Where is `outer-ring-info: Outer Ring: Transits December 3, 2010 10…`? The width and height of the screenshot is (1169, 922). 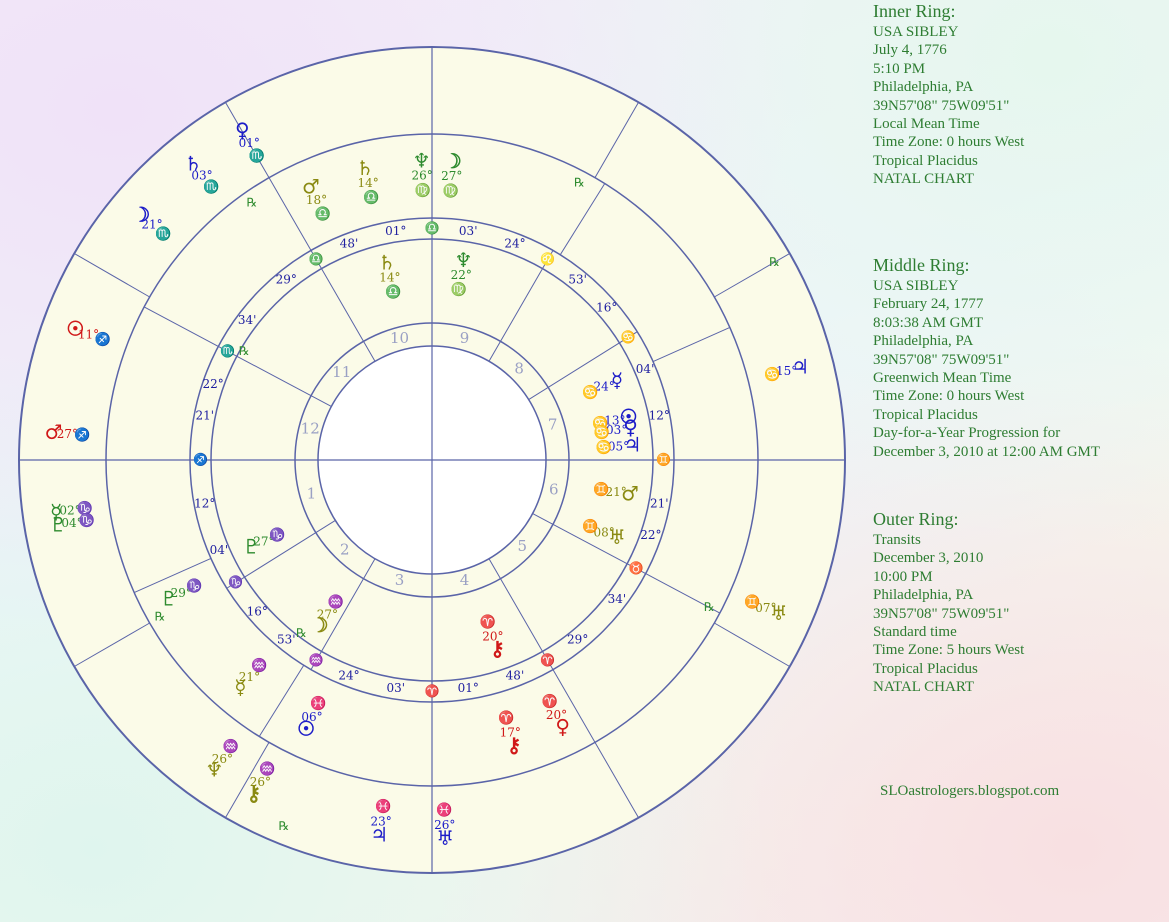 outer-ring-info: Outer Ring: Transits December 3, 2010 10… is located at coordinates (948, 602).